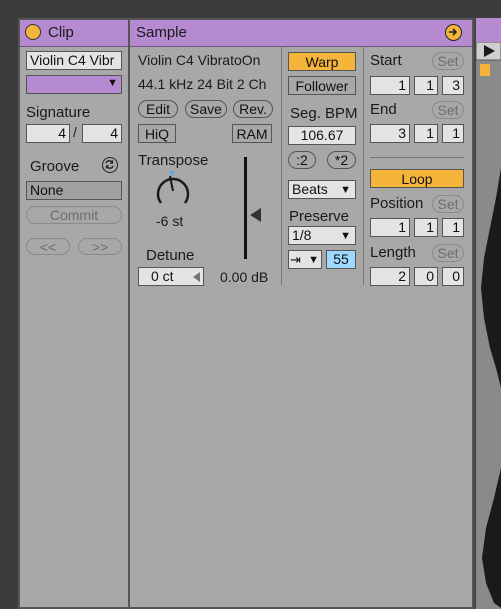  Describe the element at coordinates (341, 160) in the screenshot. I see `double-tempo-button: *2` at that location.